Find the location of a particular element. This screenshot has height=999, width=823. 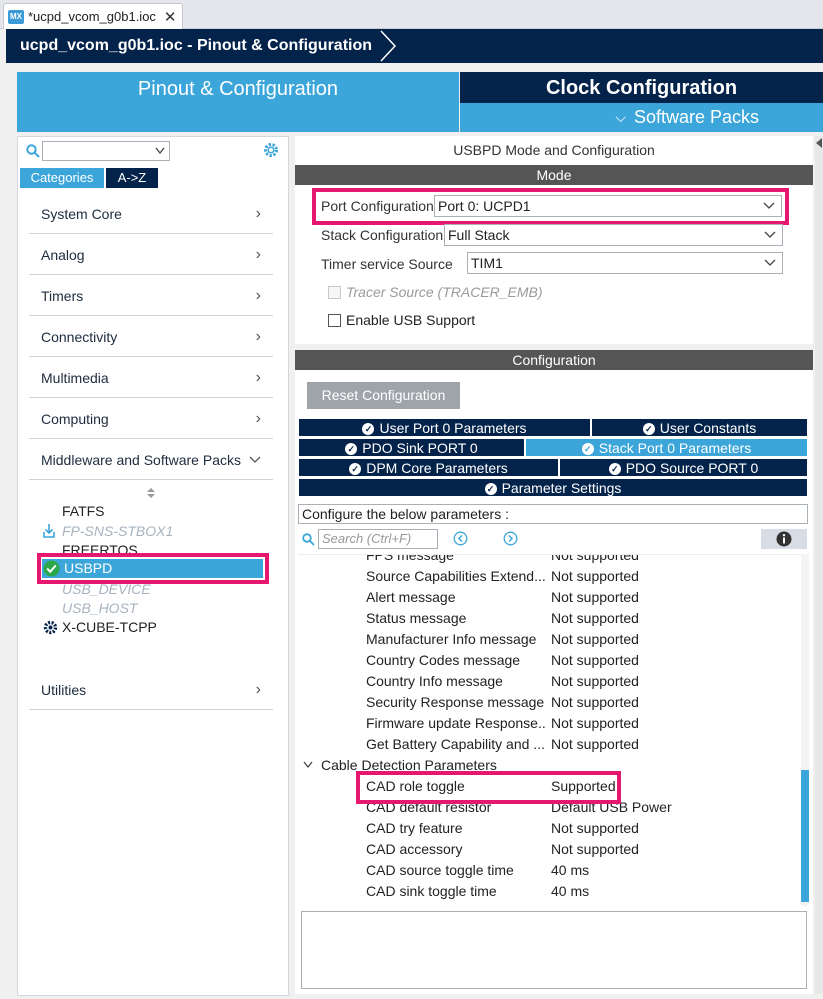

middleware-item-fatfs: FATFS is located at coordinates (83, 511).